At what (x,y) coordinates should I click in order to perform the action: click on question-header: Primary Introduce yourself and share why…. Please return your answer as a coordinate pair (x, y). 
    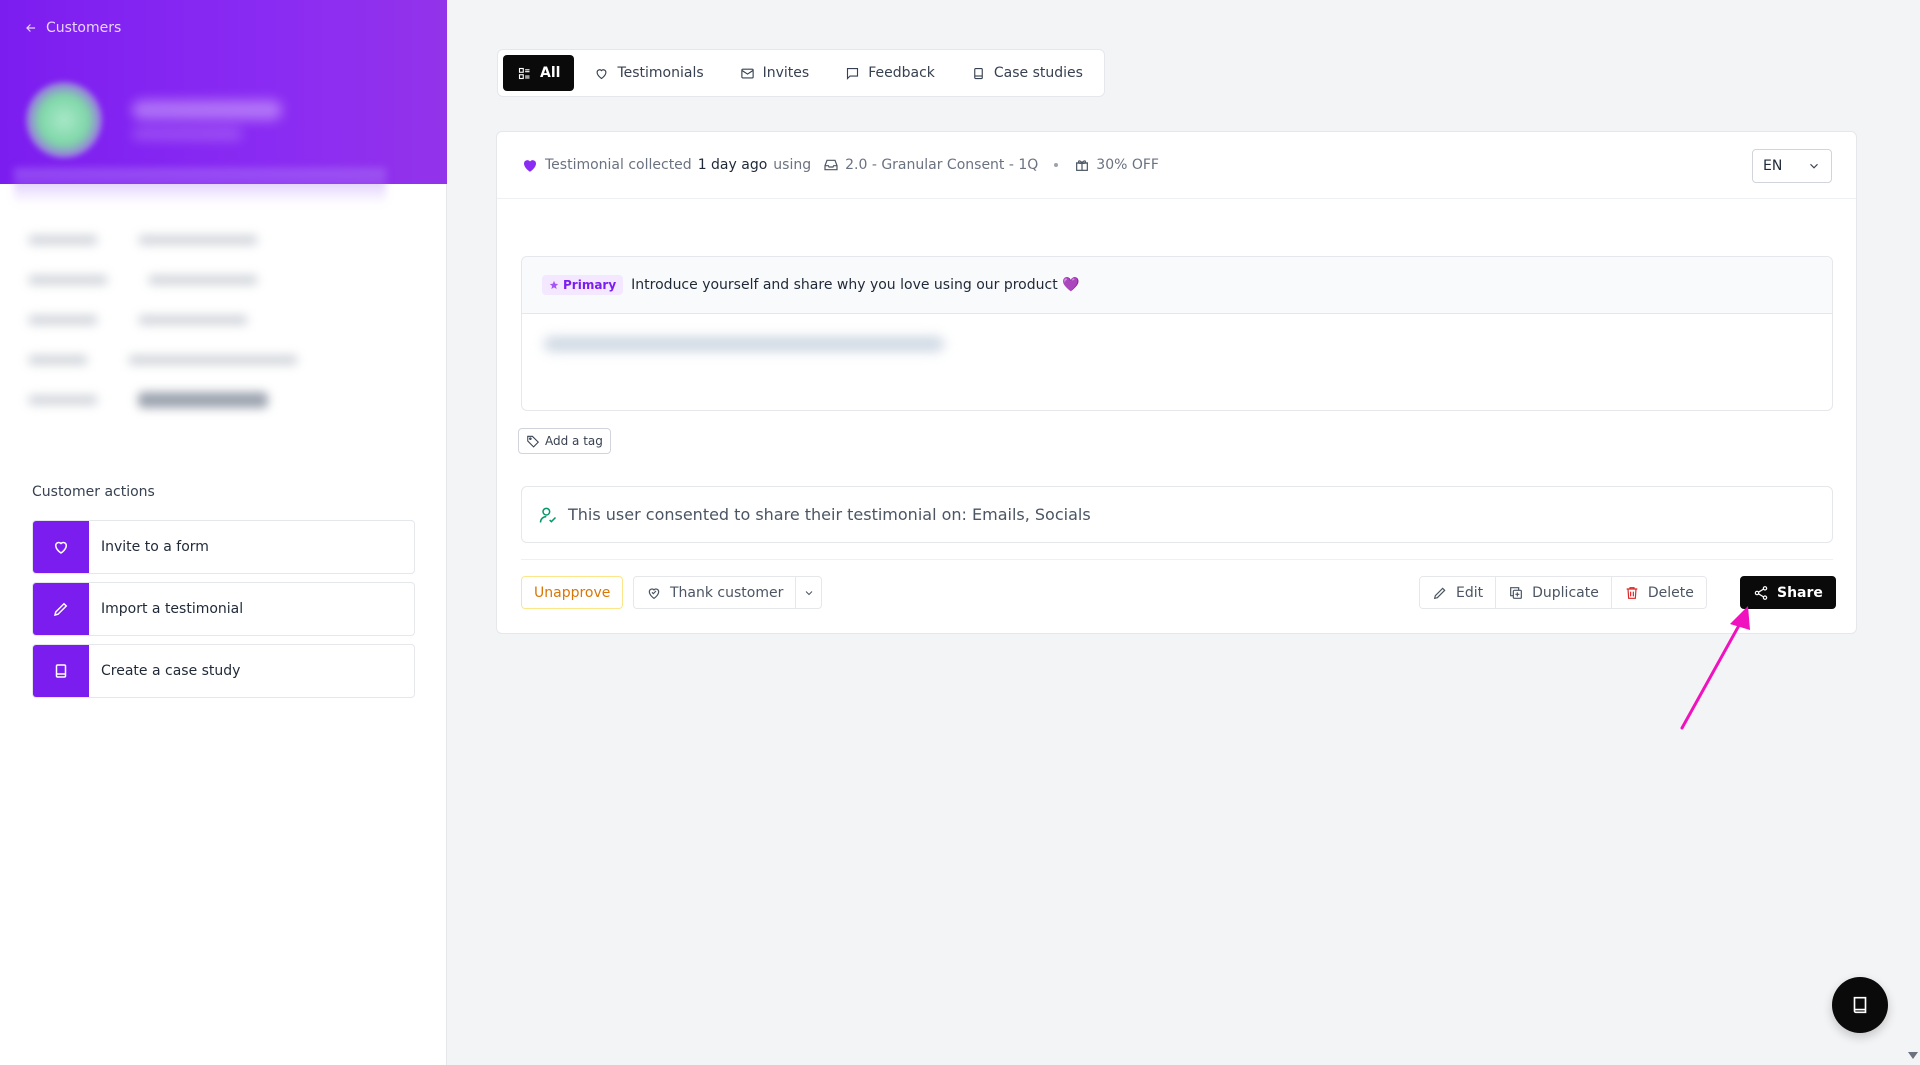
    Looking at the image, I should click on (1177, 285).